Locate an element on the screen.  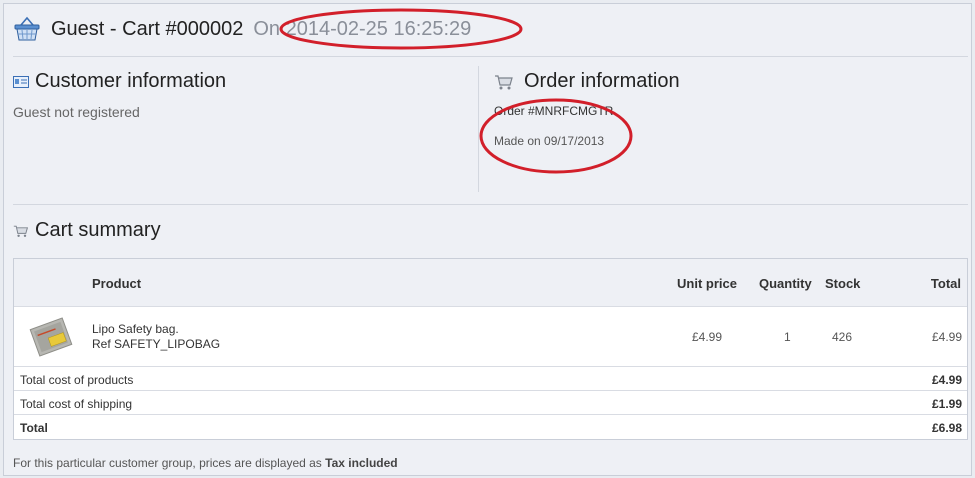
section-divider is located at coordinates (490, 204).